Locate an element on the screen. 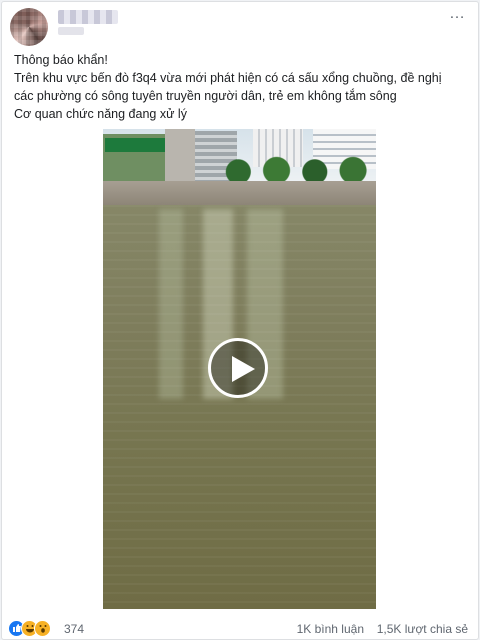 This screenshot has width=480, height=640. comments-count-link: 1K bình luận is located at coordinates (330, 629).